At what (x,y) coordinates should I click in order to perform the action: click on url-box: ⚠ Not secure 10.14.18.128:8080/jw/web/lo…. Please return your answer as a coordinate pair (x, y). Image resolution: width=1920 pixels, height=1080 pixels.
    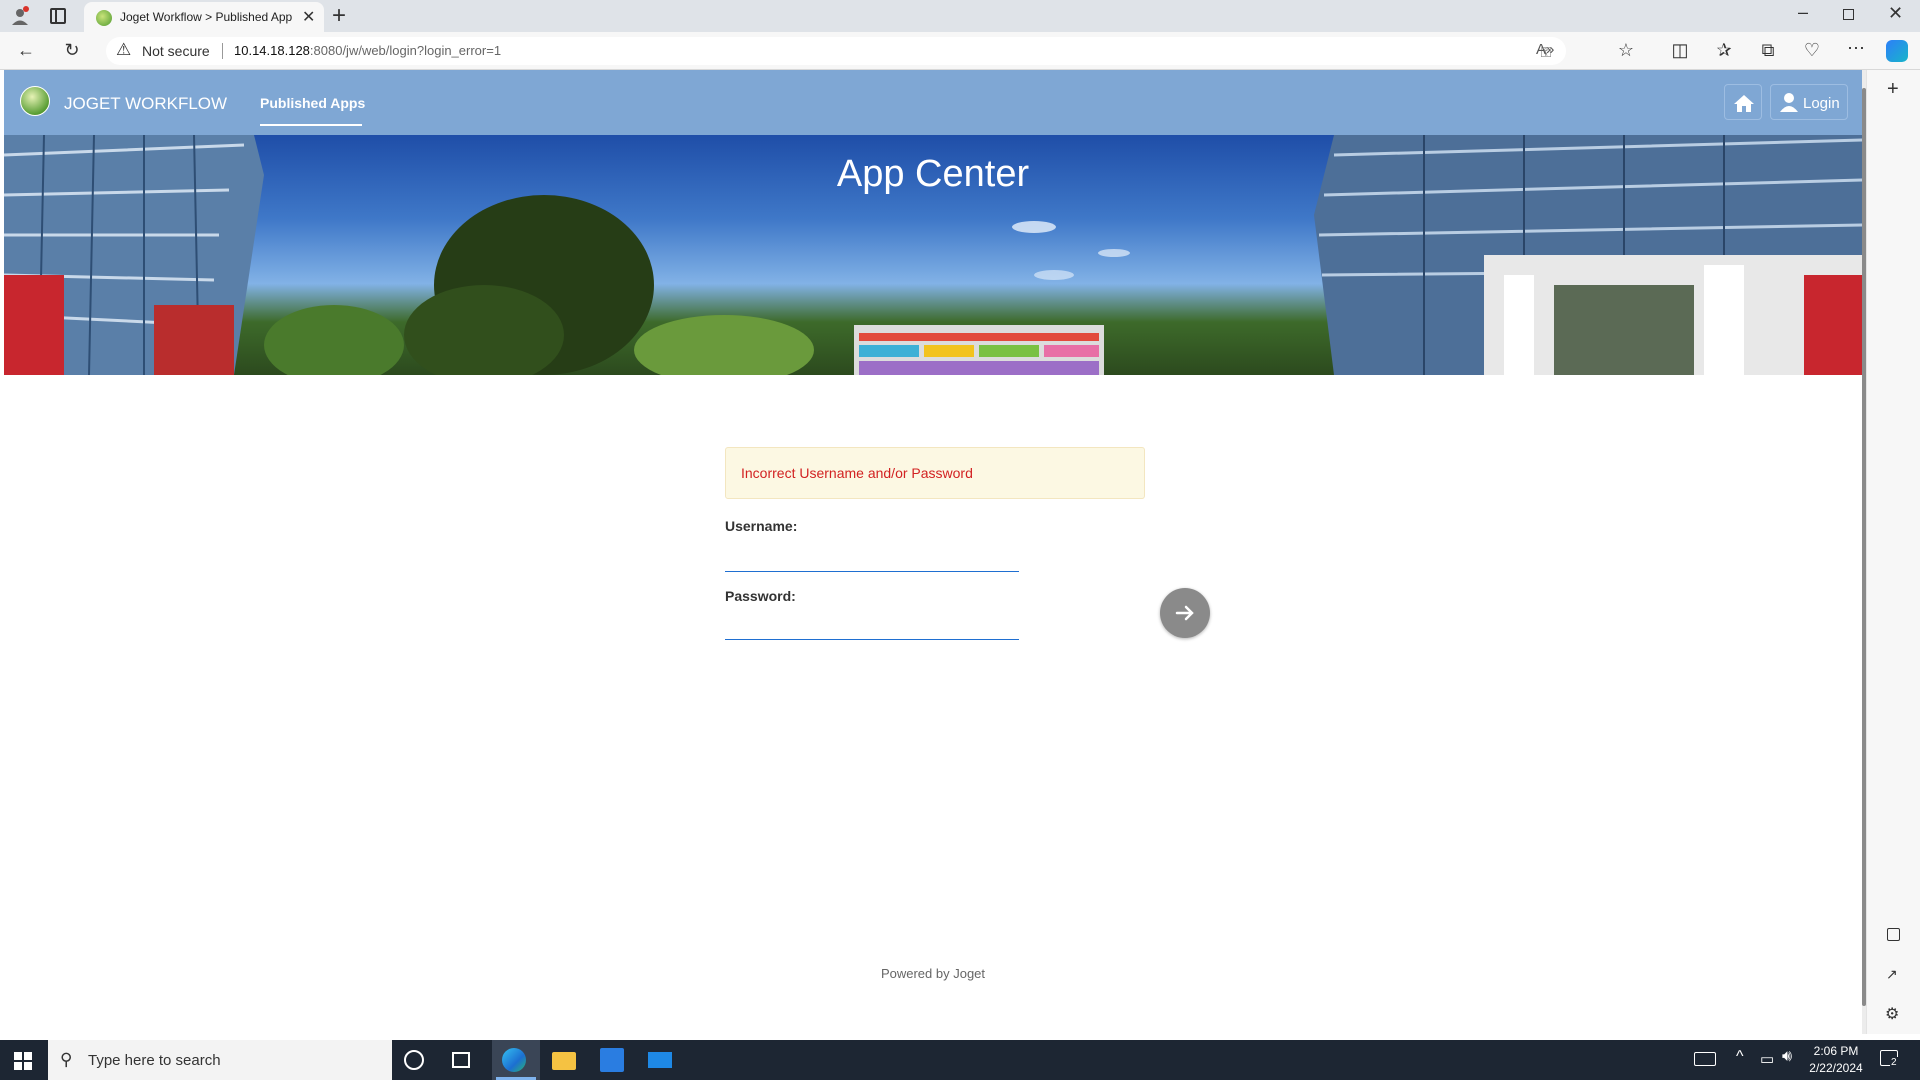
    Looking at the image, I should click on (836, 51).